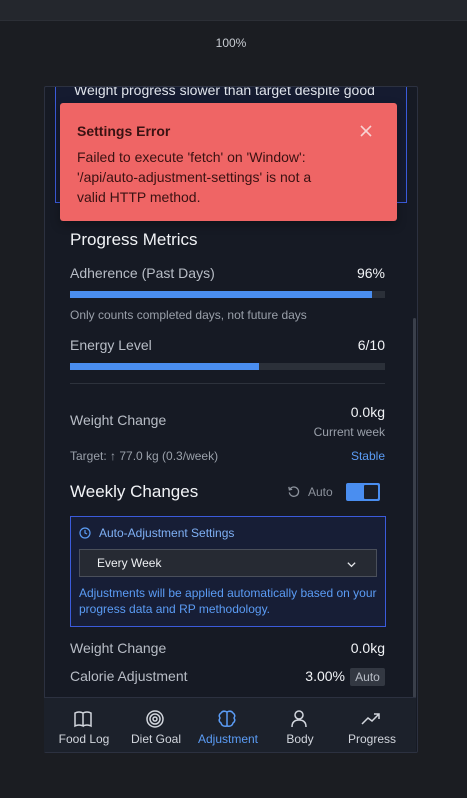 This screenshot has height=798, width=467. What do you see at coordinates (233, 10) in the screenshot?
I see `browser-top-bar` at bounding box center [233, 10].